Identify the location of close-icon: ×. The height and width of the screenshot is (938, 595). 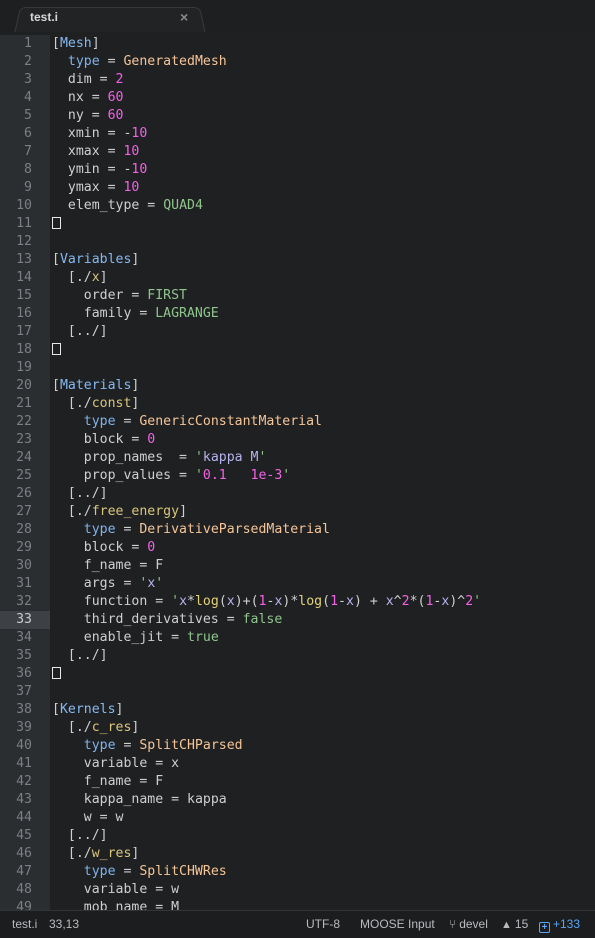
(184, 17).